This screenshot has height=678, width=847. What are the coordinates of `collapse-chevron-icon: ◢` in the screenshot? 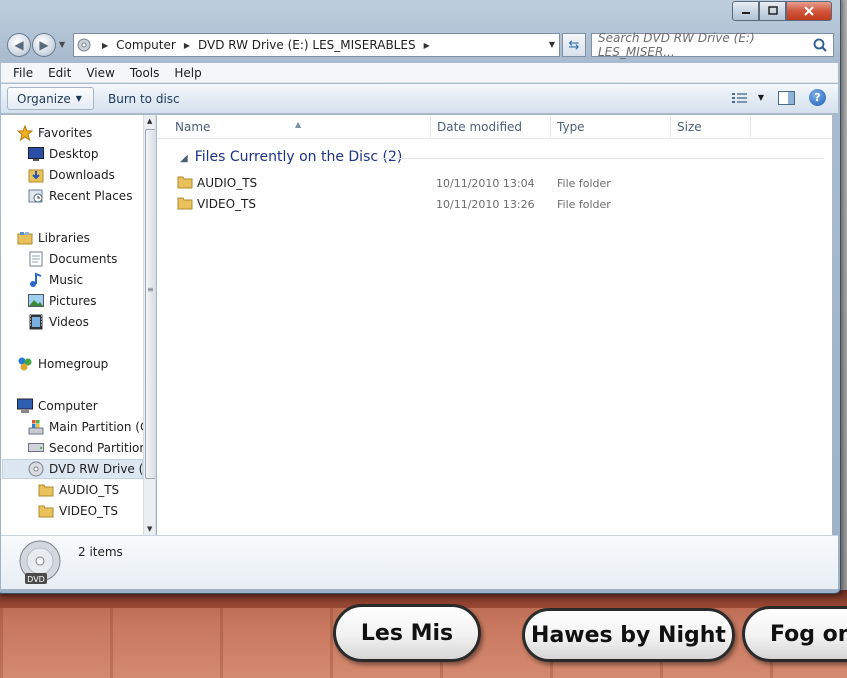 It's located at (184, 158).